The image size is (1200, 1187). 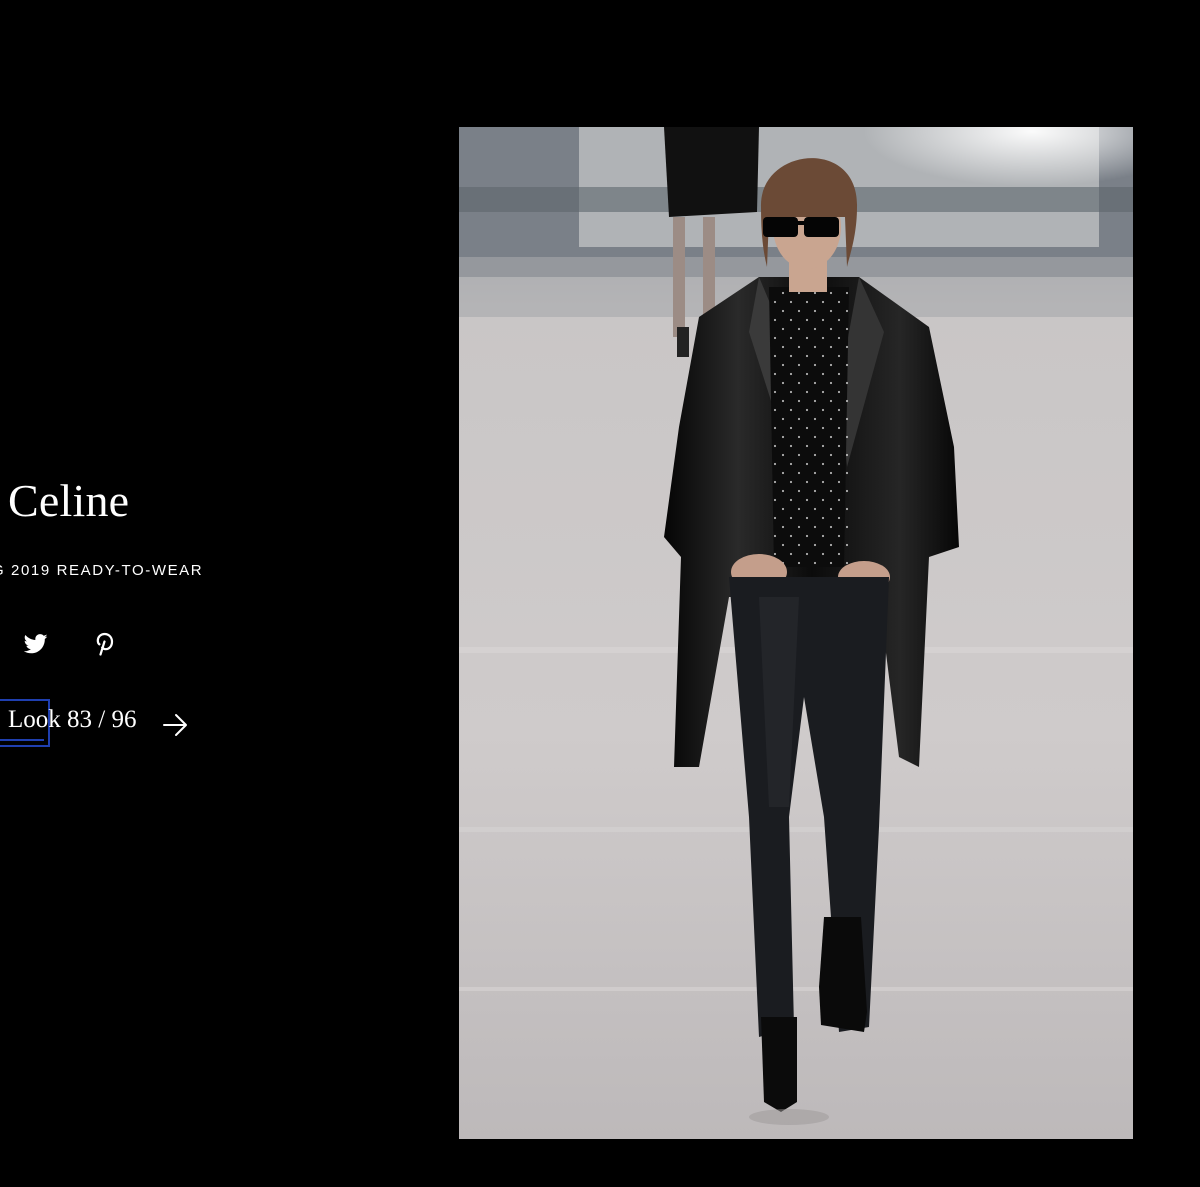 I want to click on pinterest-icon, so click(x=105, y=644).